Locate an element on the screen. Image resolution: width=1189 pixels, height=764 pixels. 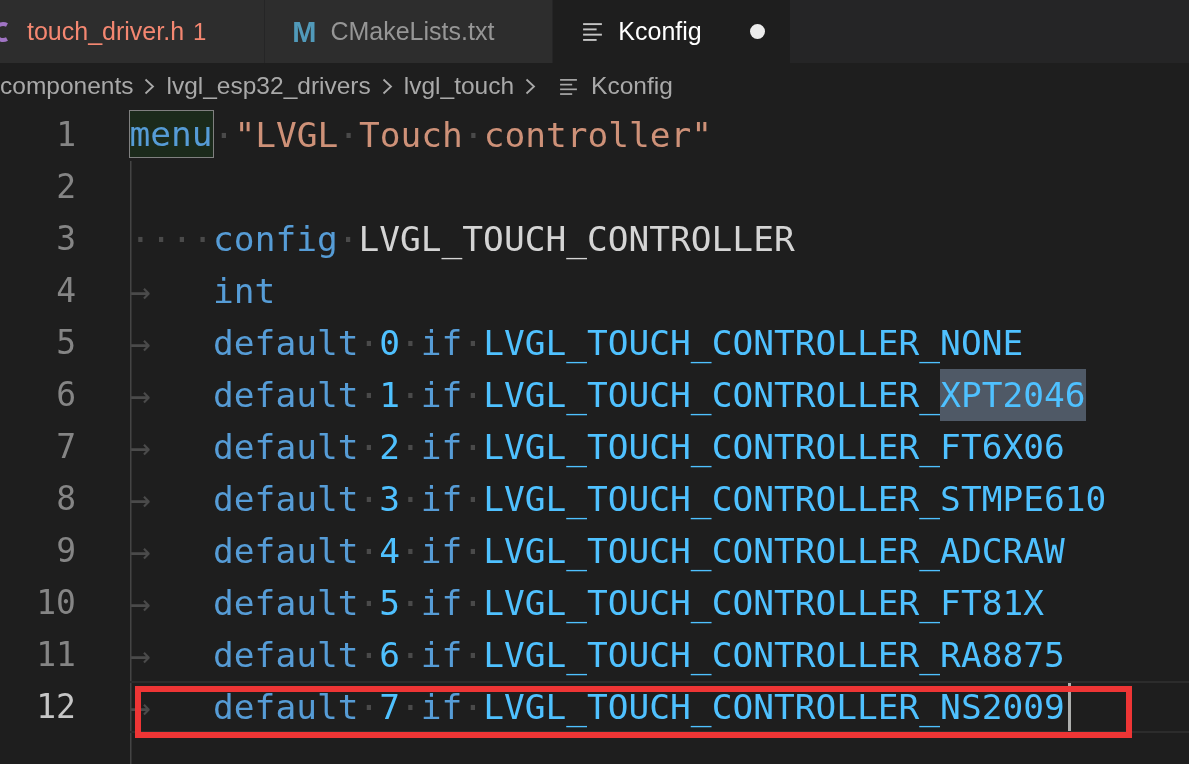
breadcrumb-item: lvgl_touch is located at coordinates (459, 86).